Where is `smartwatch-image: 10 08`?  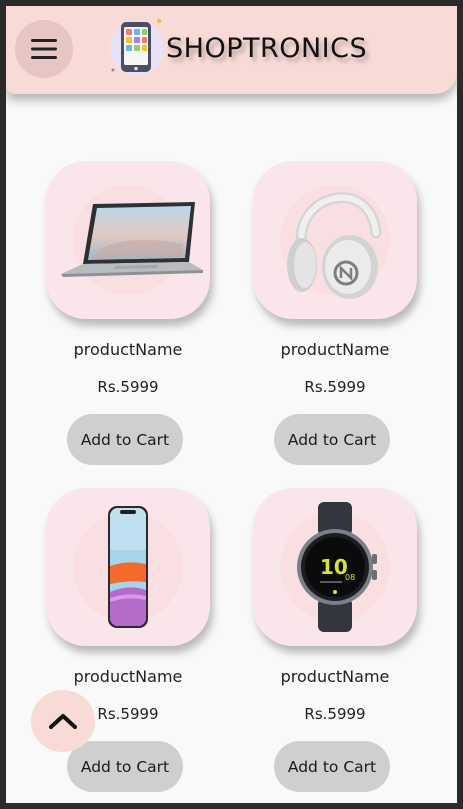 smartwatch-image: 10 08 is located at coordinates (337, 567).